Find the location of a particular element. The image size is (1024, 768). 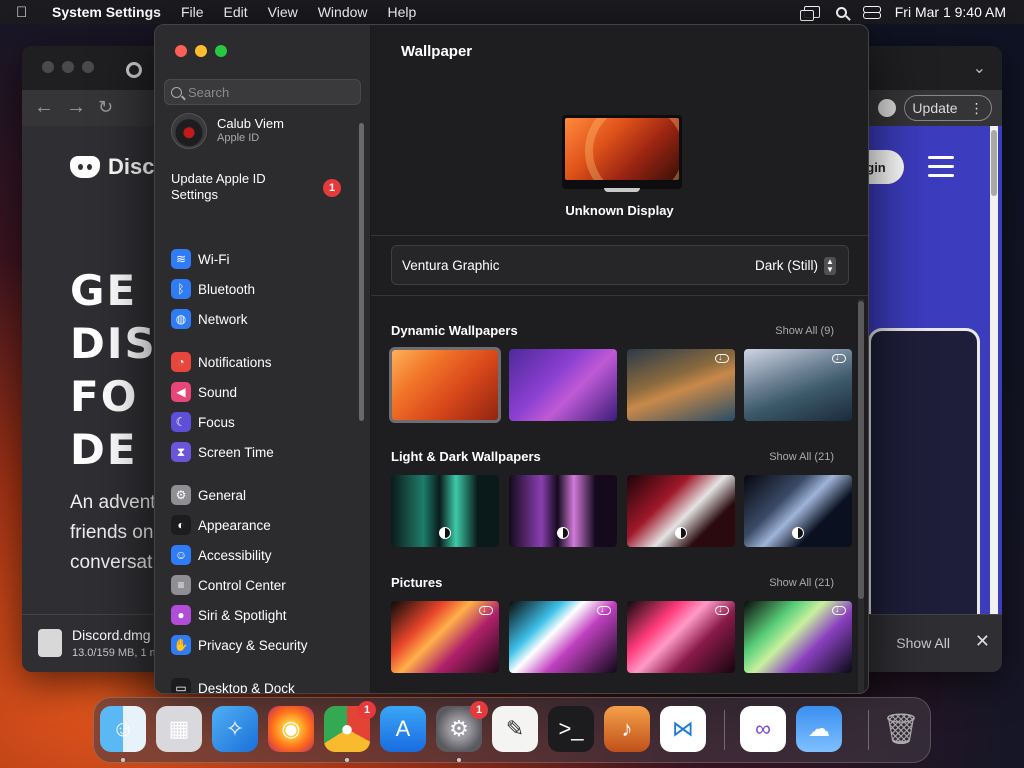

wifi-icon: ≋ is located at coordinates (181, 259).